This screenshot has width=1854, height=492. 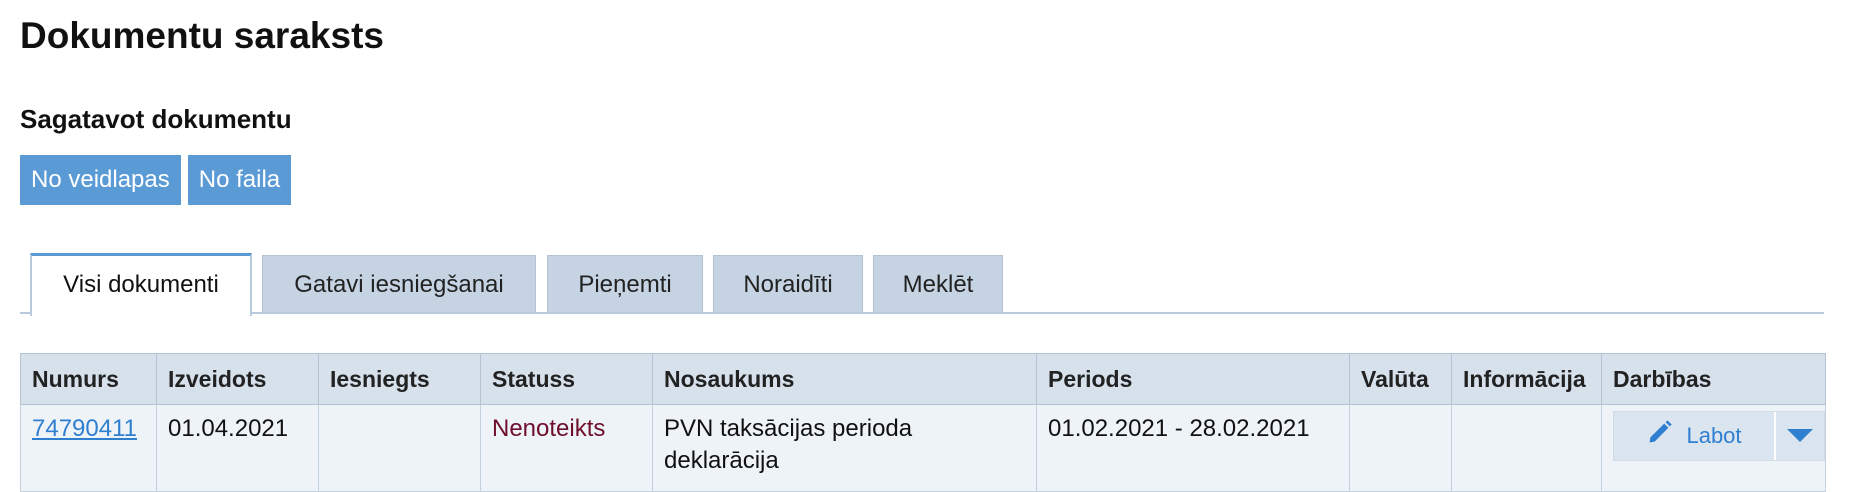 I want to click on cell-status: Nenoteikts, so click(x=566, y=448).